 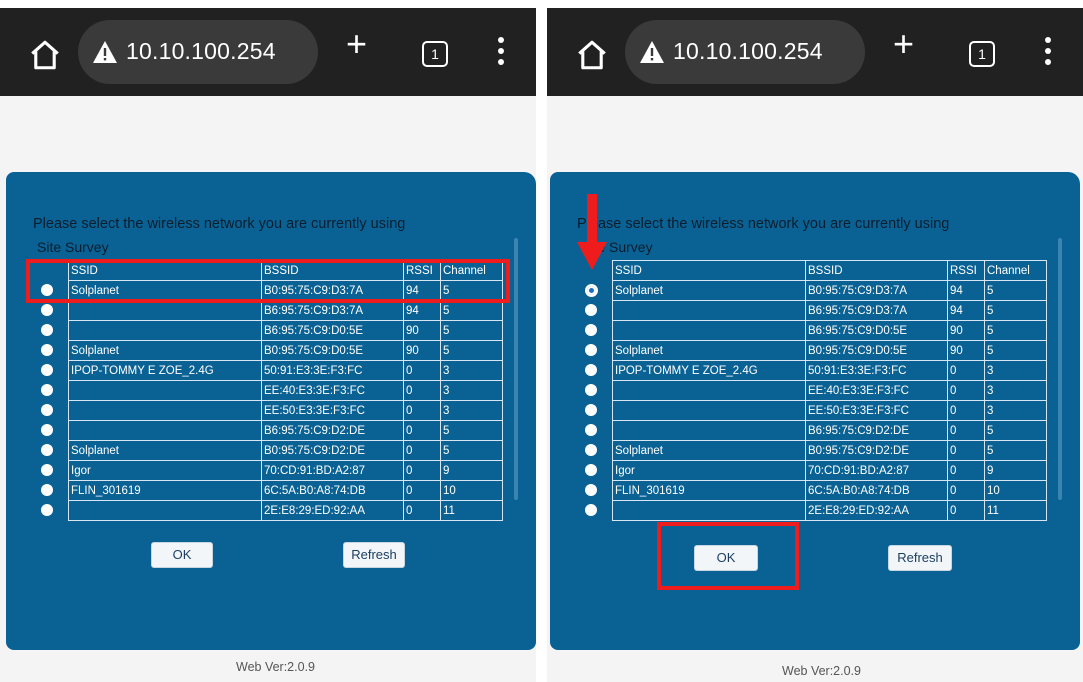 I want to click on column-header: RSSI, so click(x=966, y=270).